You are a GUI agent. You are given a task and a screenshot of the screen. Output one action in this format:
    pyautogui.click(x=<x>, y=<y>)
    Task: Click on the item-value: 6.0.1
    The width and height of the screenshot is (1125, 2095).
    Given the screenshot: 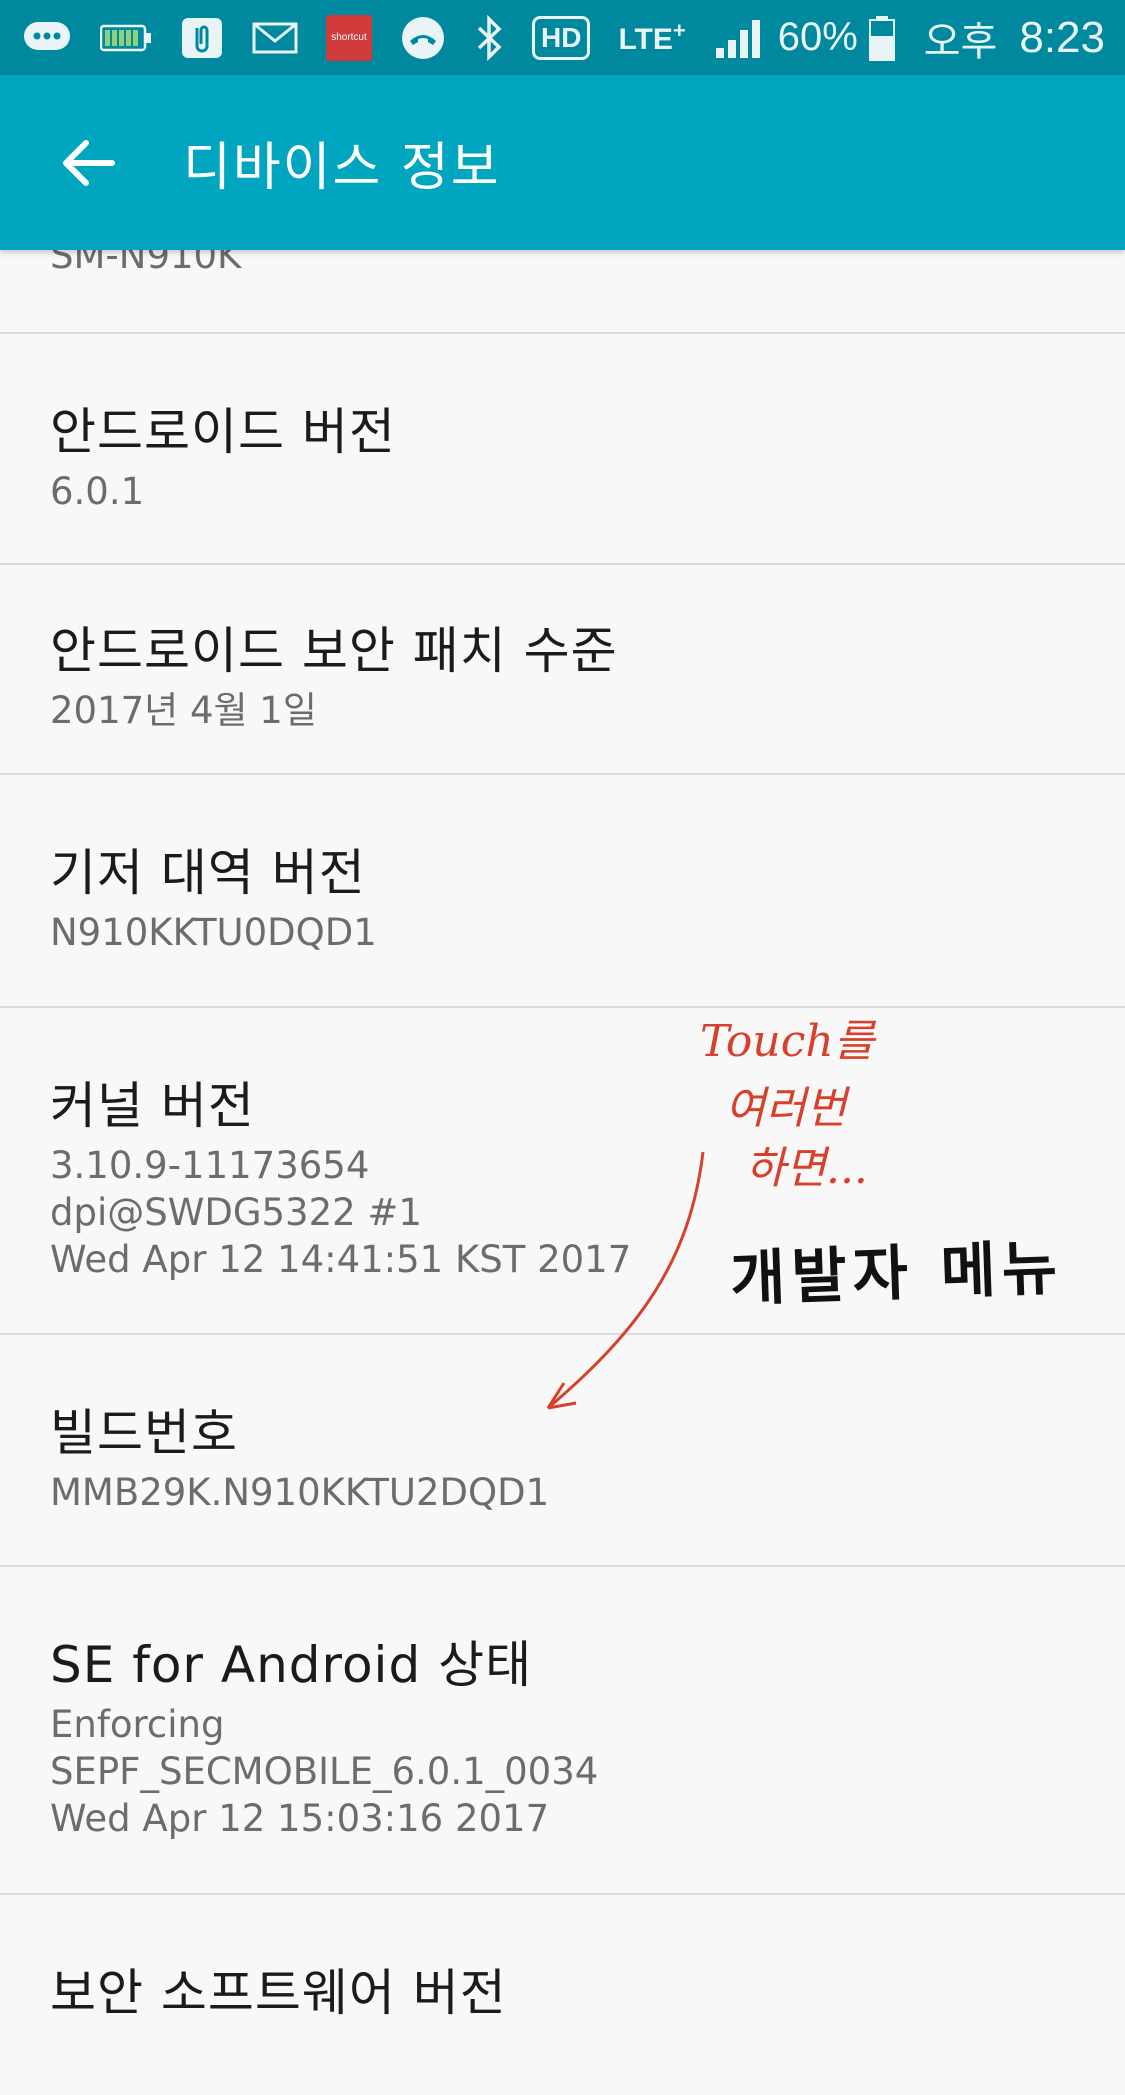 What is the action you would take?
    pyautogui.click(x=97, y=491)
    